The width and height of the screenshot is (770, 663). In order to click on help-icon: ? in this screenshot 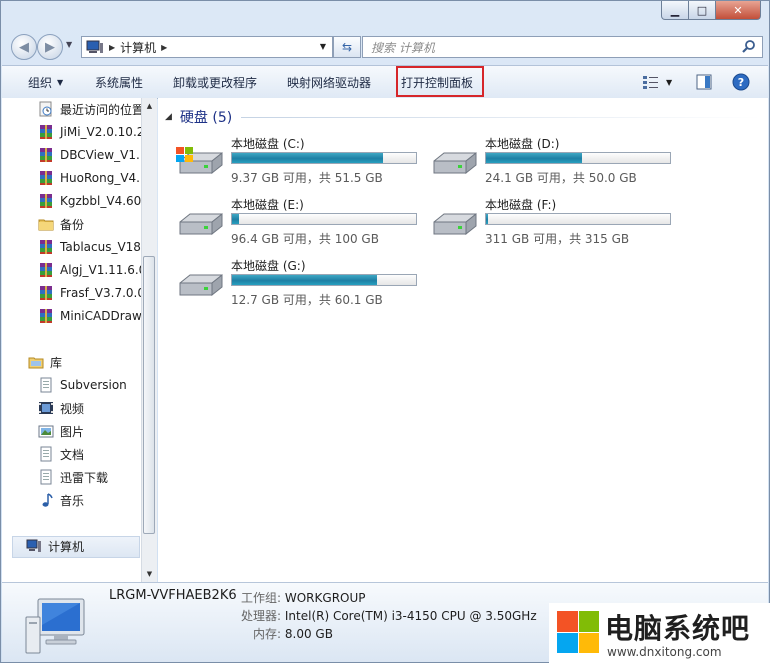, I will do `click(741, 82)`.